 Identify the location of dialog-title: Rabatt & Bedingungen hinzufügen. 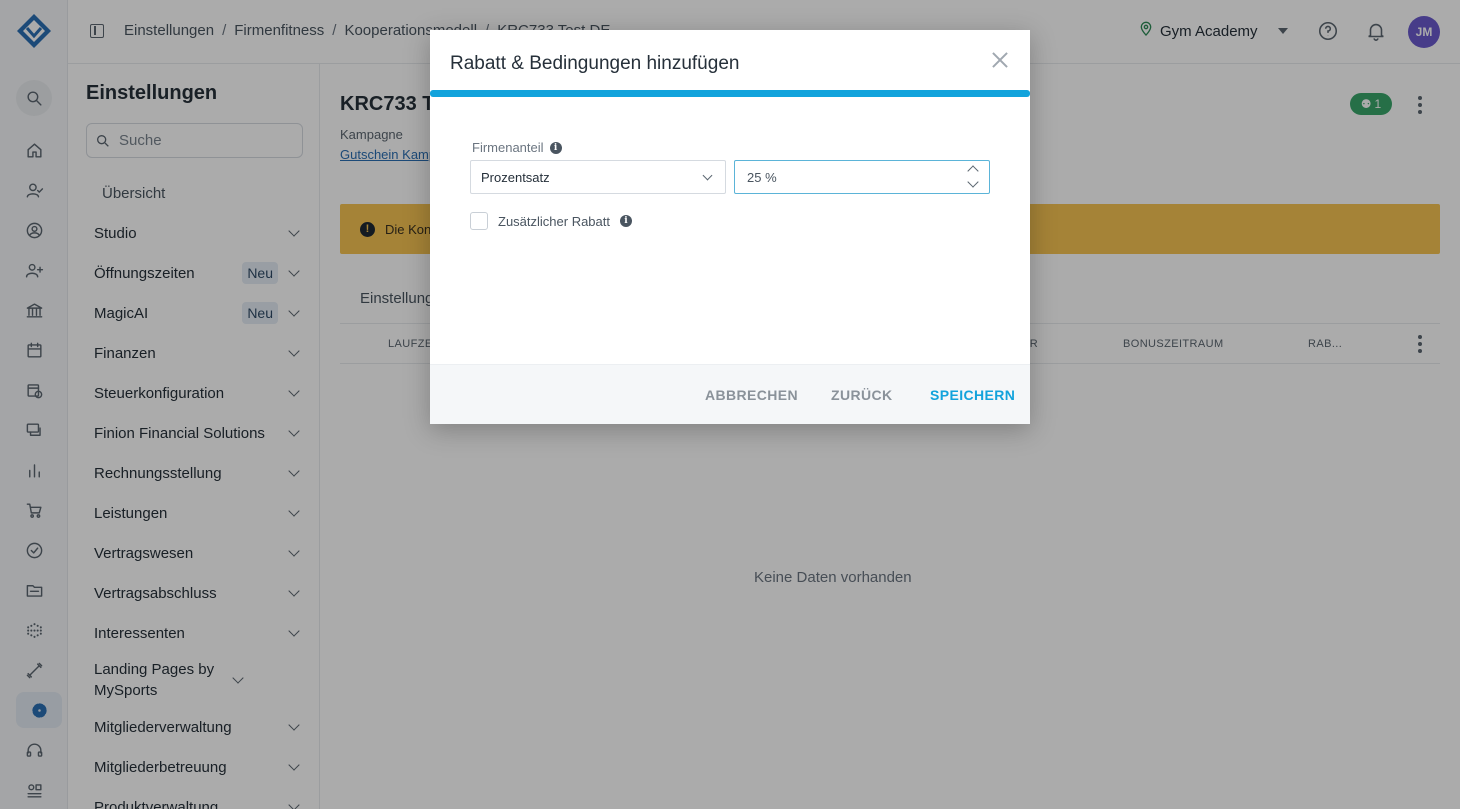
(595, 63).